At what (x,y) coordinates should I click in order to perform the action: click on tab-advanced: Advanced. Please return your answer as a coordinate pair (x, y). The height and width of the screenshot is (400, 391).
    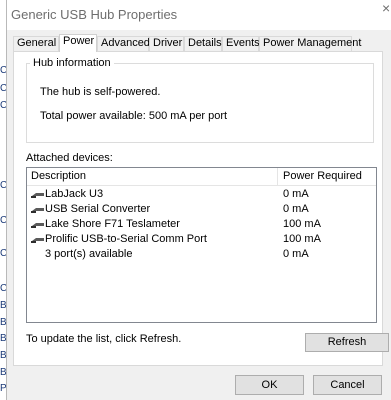
    Looking at the image, I should click on (123, 43).